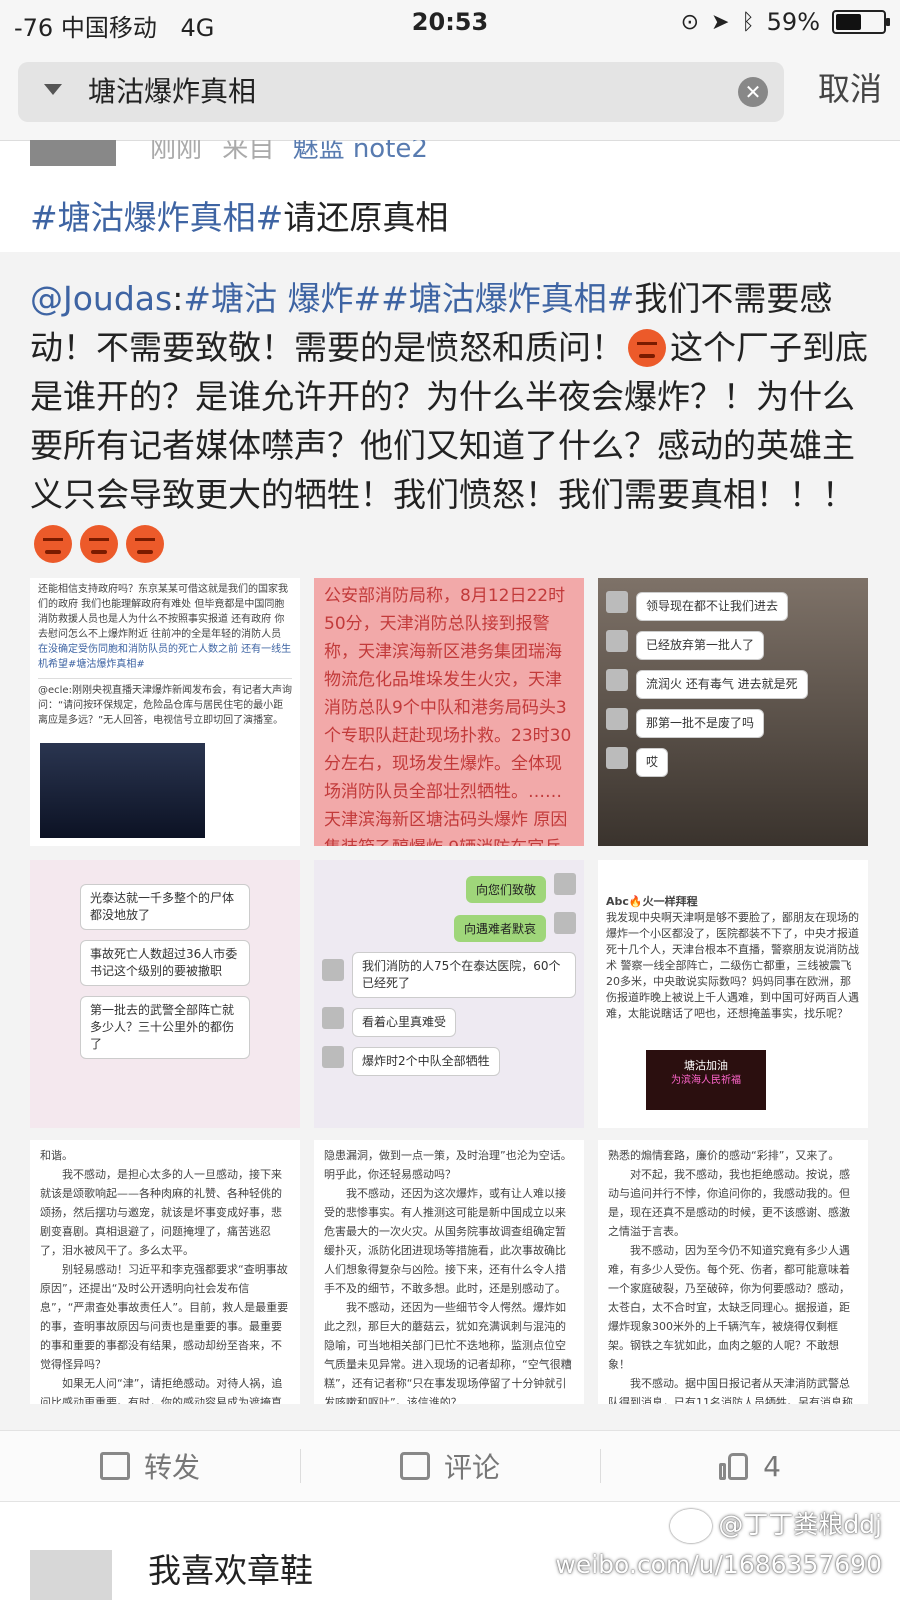  What do you see at coordinates (150, 1466) in the screenshot?
I see `repost-button: 转发` at bounding box center [150, 1466].